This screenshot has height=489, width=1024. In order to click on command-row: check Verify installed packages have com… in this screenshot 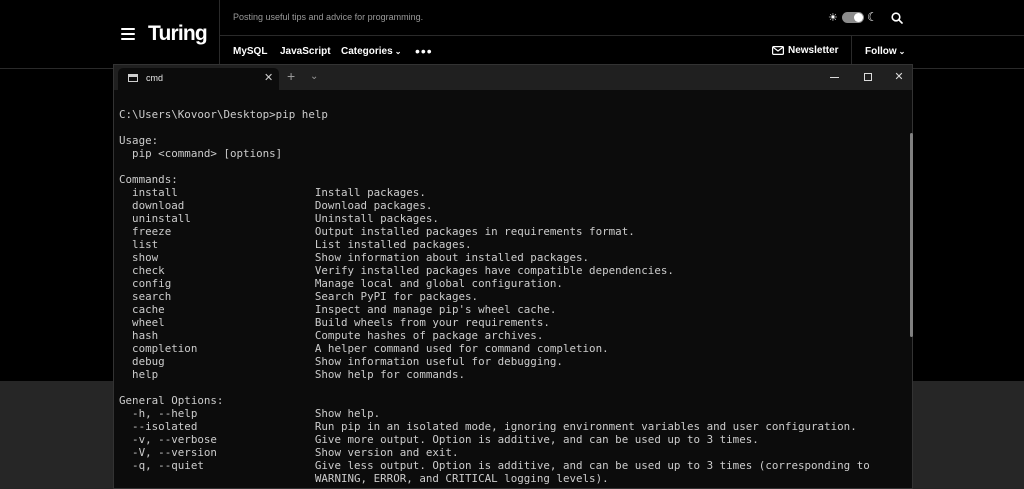, I will do `click(494, 270)`.